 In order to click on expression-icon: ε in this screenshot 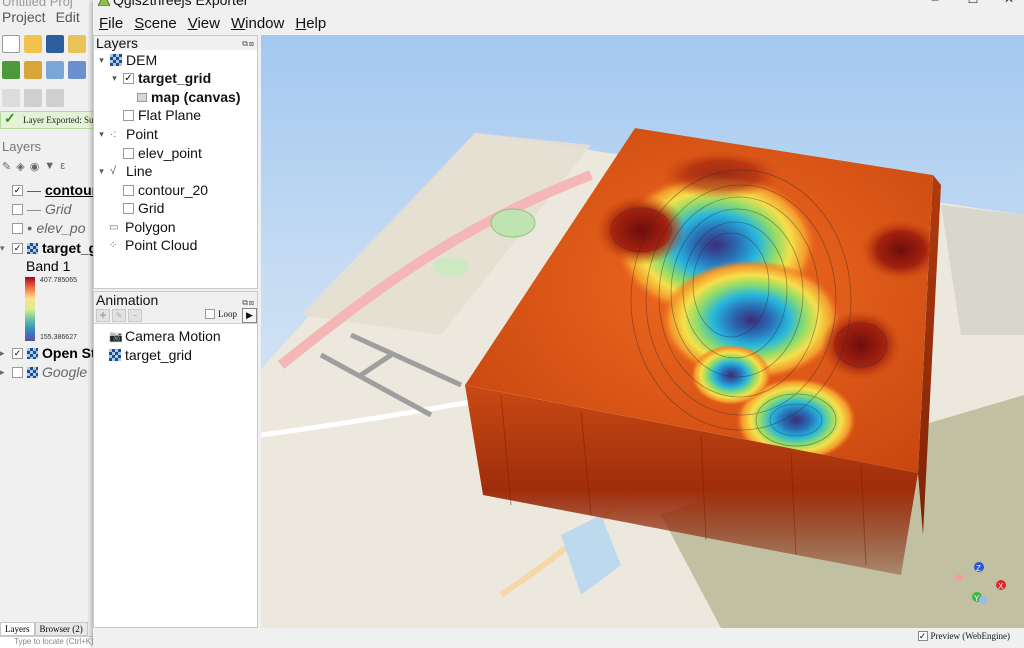, I will do `click(62, 168)`.